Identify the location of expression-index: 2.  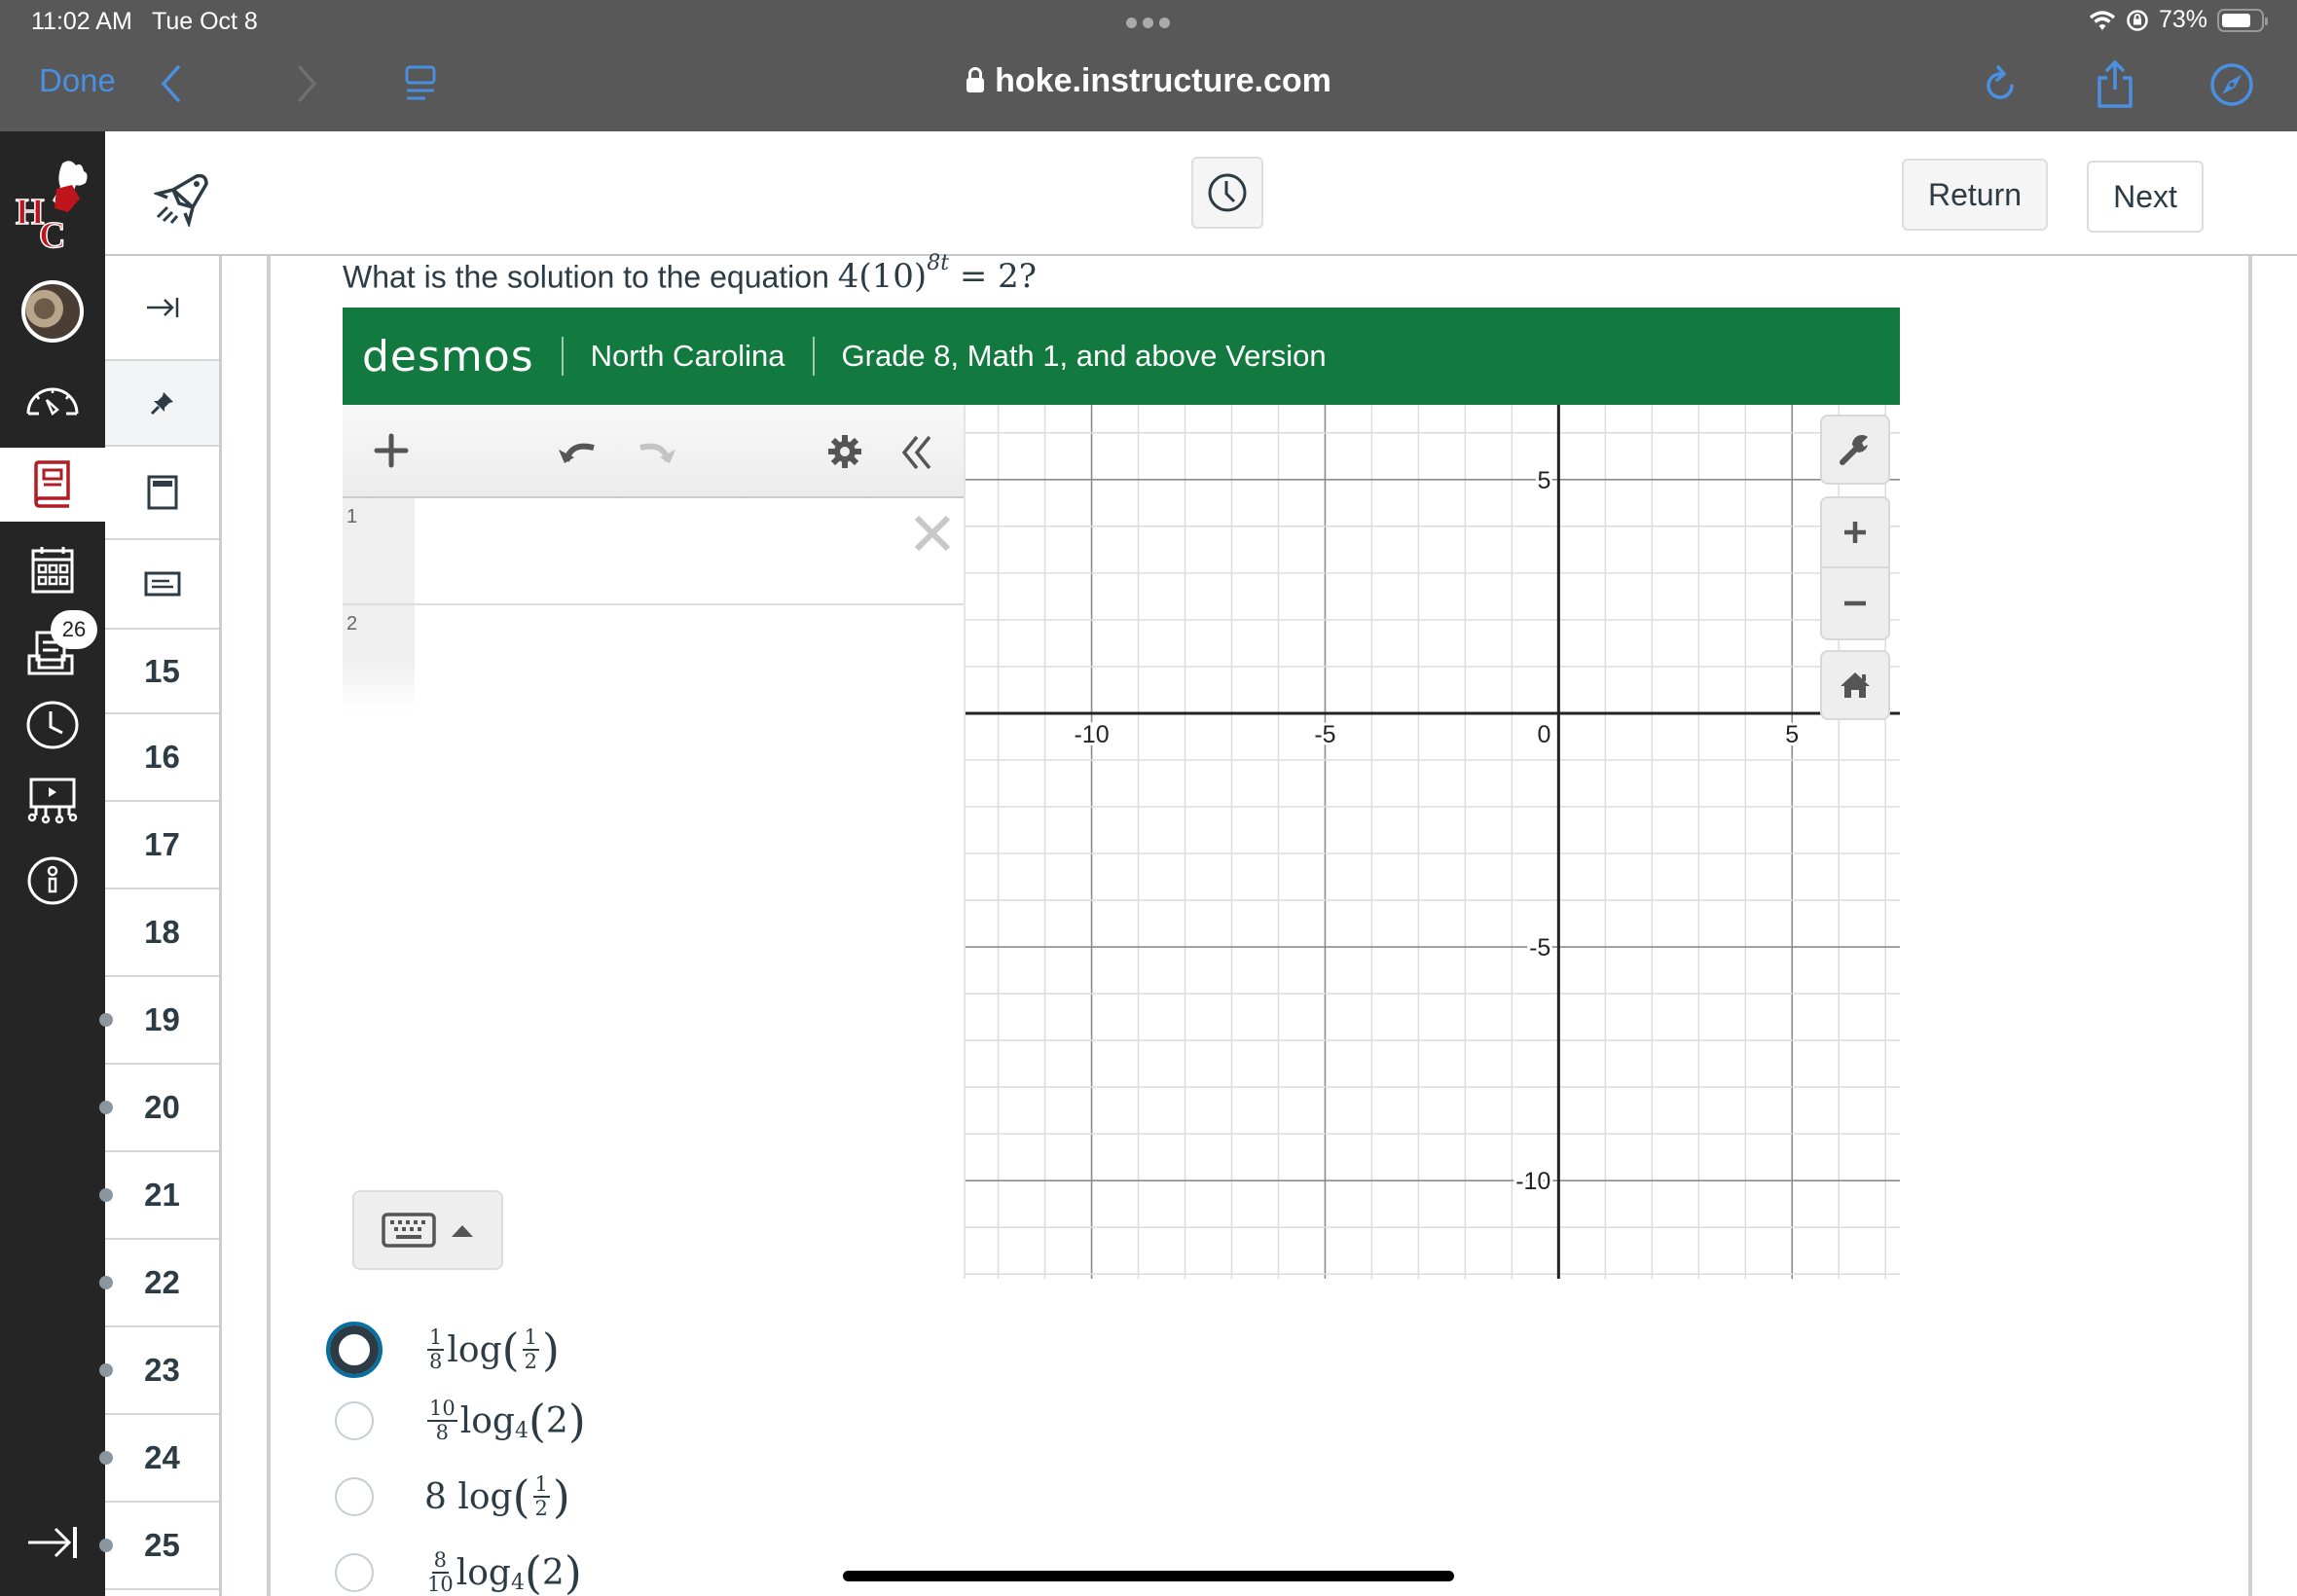
(379, 658).